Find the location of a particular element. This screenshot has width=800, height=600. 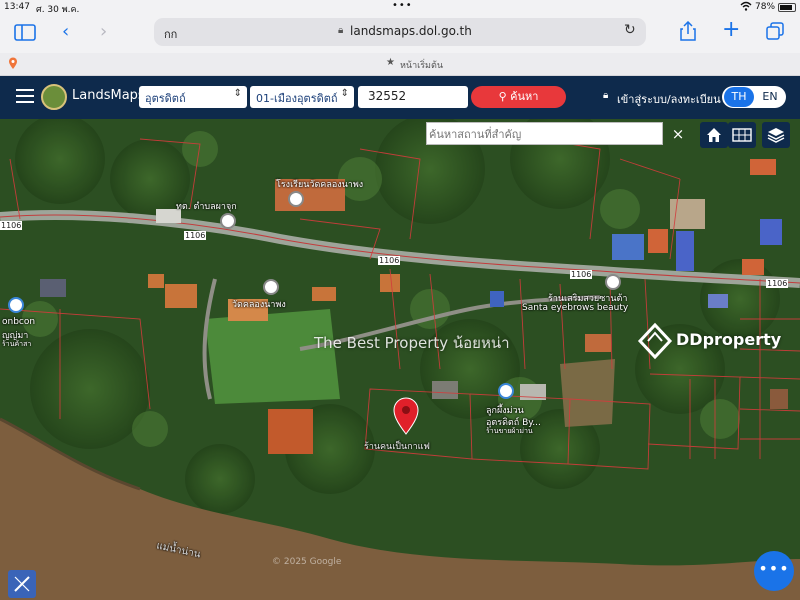

language-toggle: TH EN is located at coordinates (754, 97).